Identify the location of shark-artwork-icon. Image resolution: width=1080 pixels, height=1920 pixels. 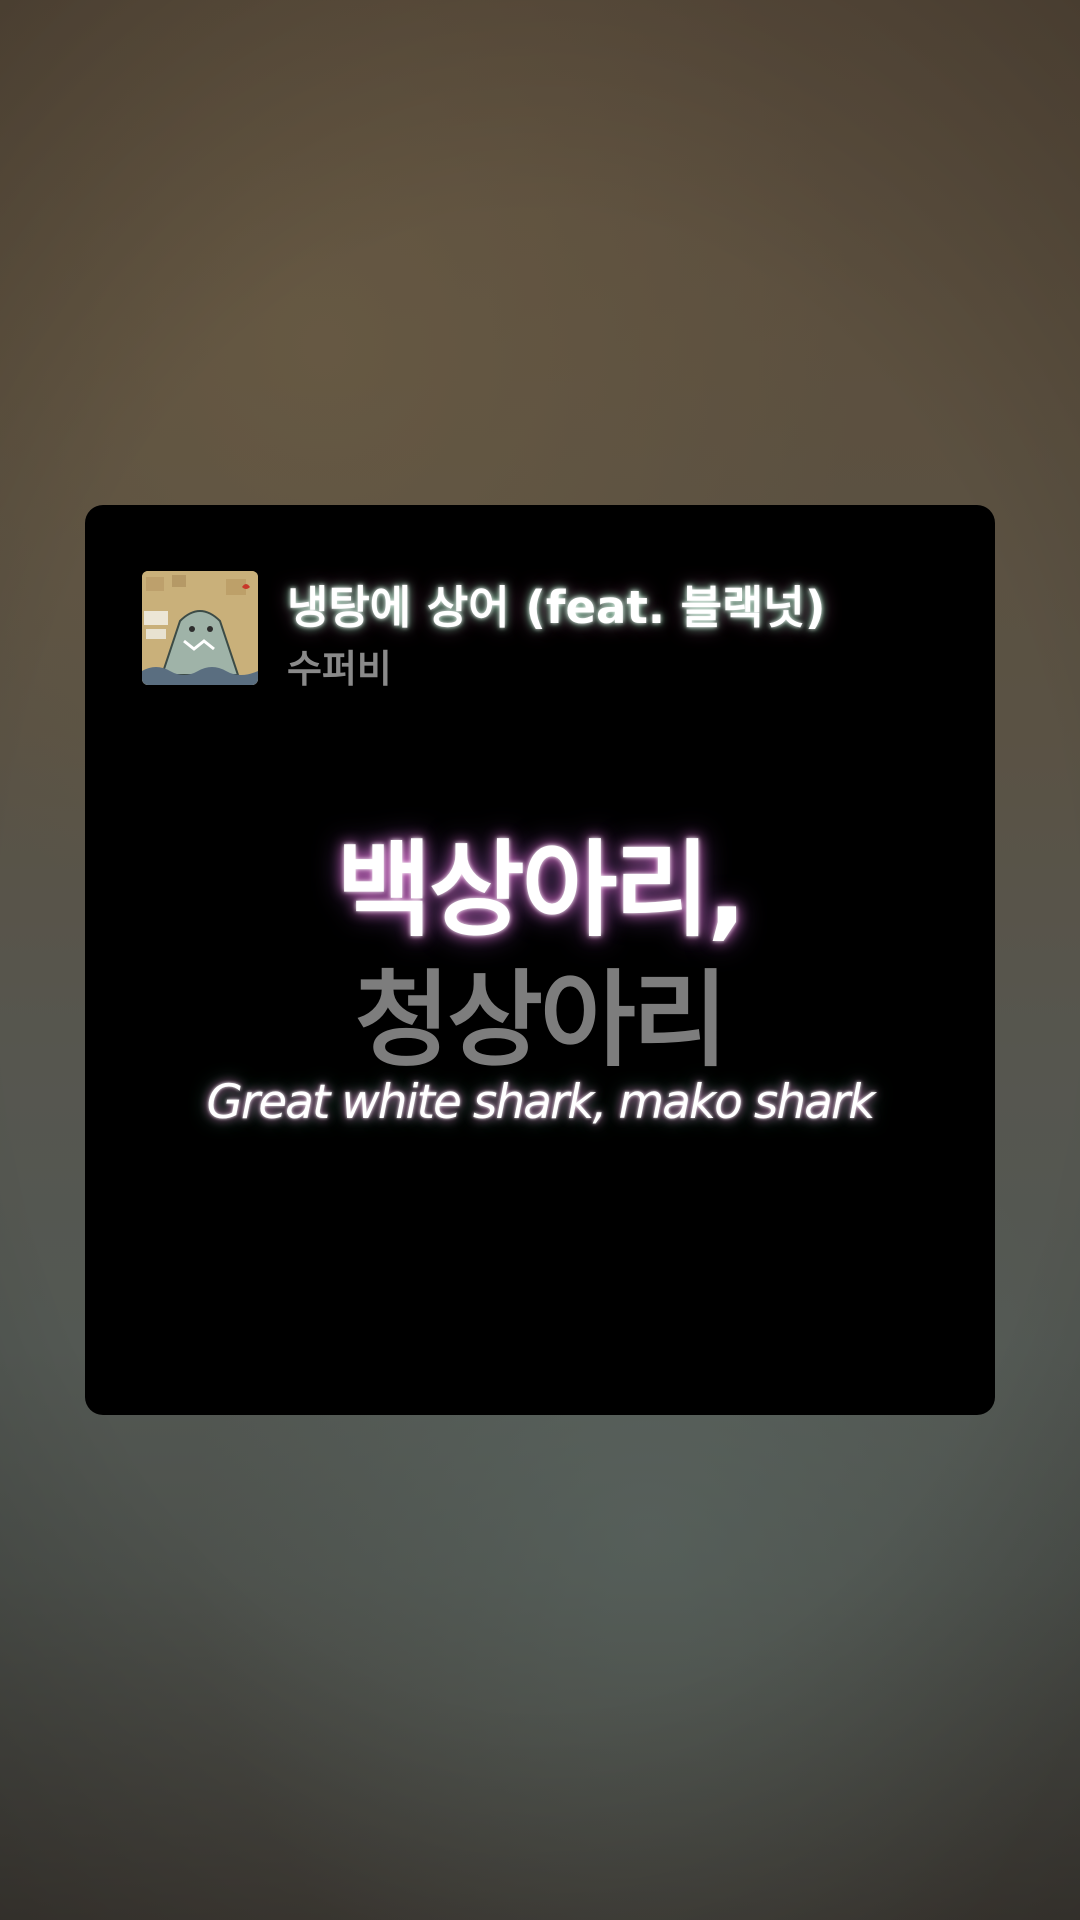
(200, 628).